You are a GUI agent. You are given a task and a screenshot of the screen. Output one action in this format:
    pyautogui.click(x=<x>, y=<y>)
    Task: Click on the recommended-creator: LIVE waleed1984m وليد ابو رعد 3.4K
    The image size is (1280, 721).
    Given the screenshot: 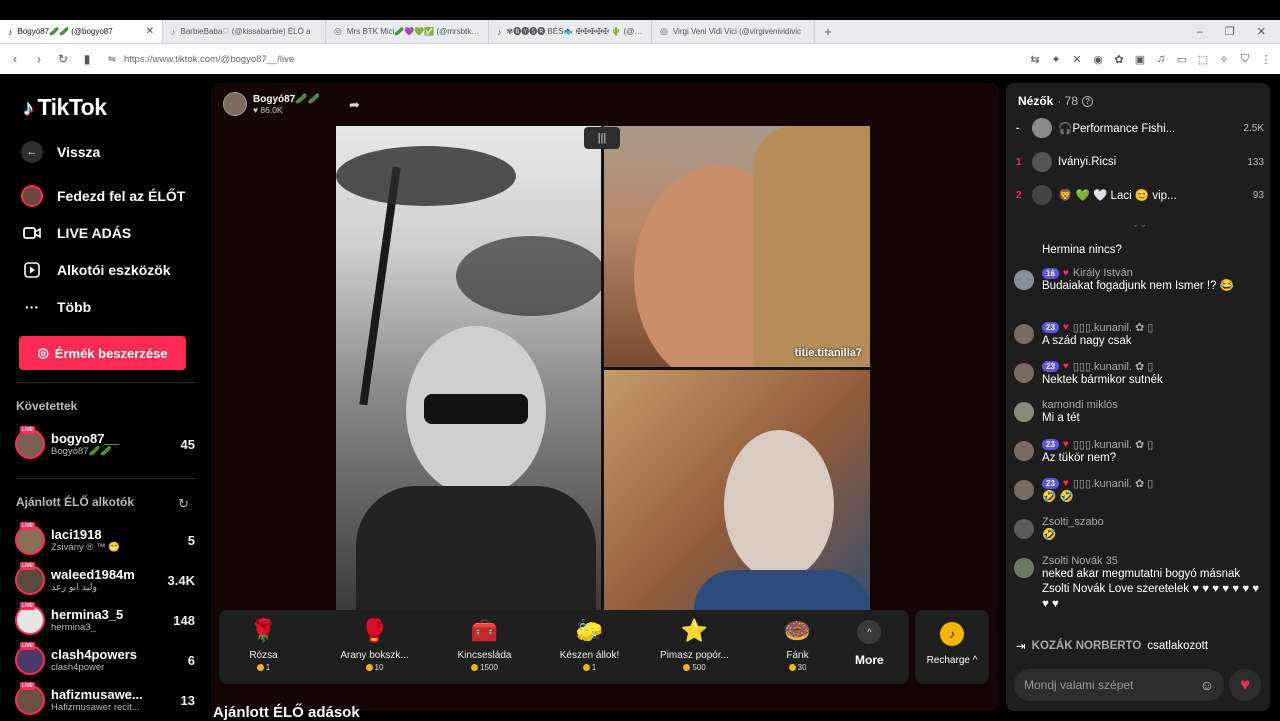 What is the action you would take?
    pyautogui.click(x=105, y=580)
    